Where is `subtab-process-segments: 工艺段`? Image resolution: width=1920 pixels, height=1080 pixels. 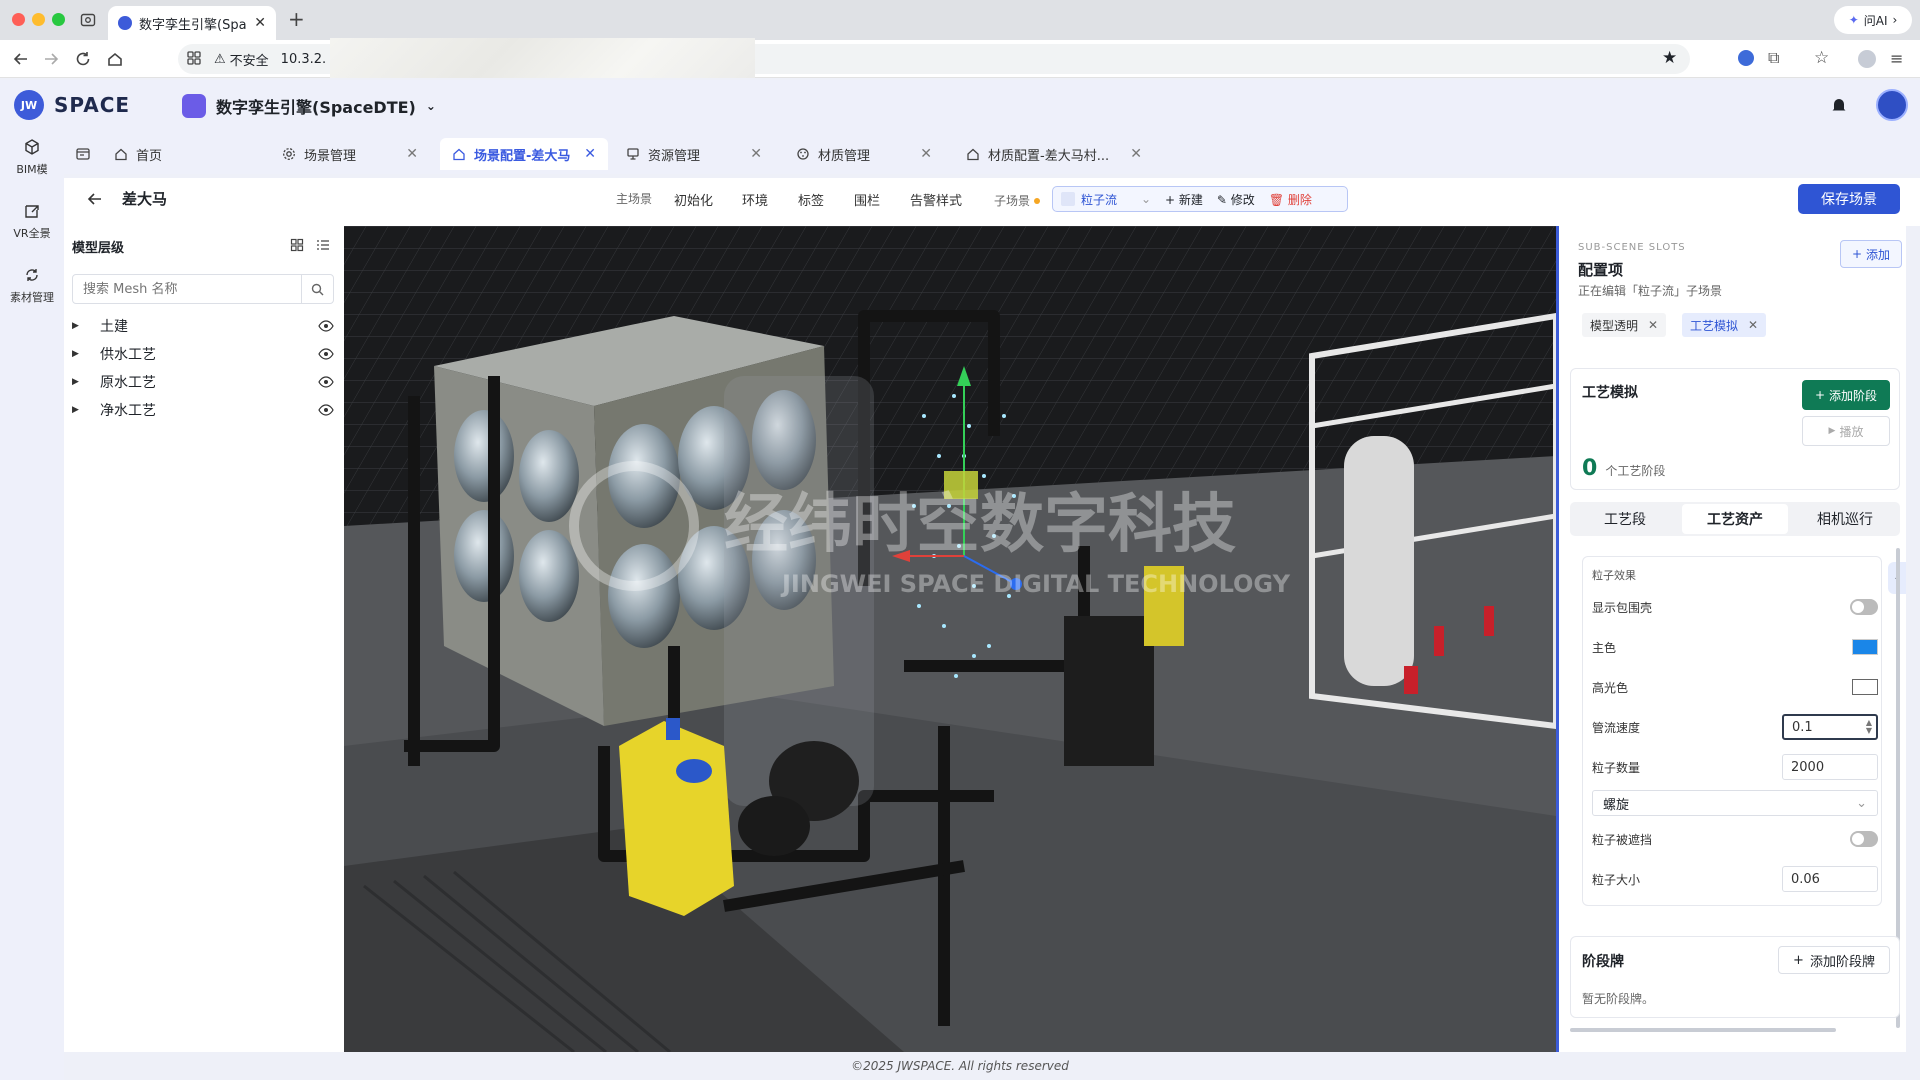
subtab-process-segments: 工艺段 is located at coordinates (1625, 519).